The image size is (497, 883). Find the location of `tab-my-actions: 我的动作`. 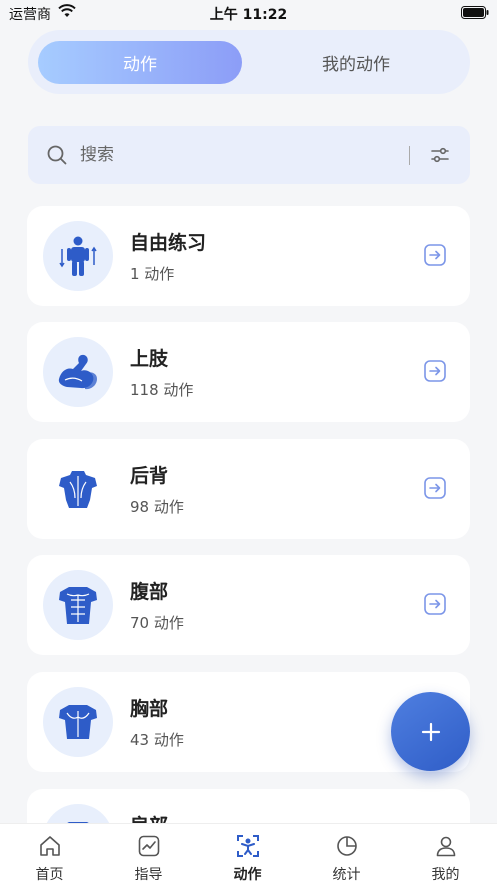

tab-my-actions: 我的动作 is located at coordinates (356, 62).